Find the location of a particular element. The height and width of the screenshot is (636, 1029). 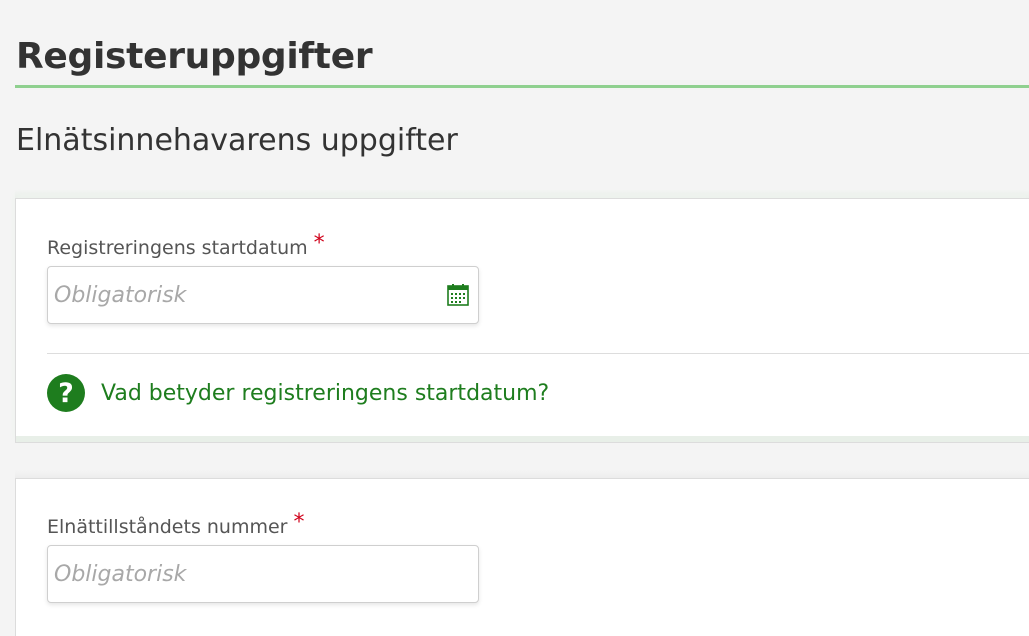

start-date-label: Registreringens startdatum * is located at coordinates (186, 245).